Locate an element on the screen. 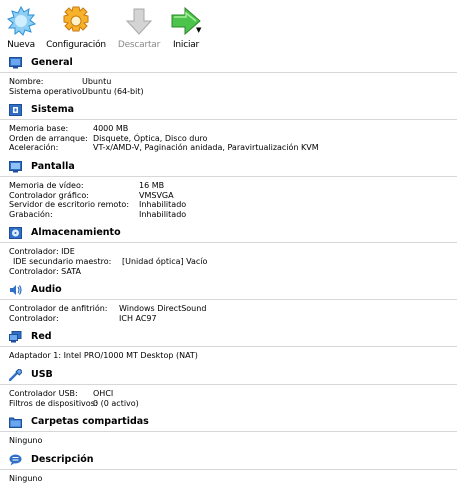 The height and width of the screenshot is (504, 457). section-header-system: Sistema is located at coordinates (228, 111).